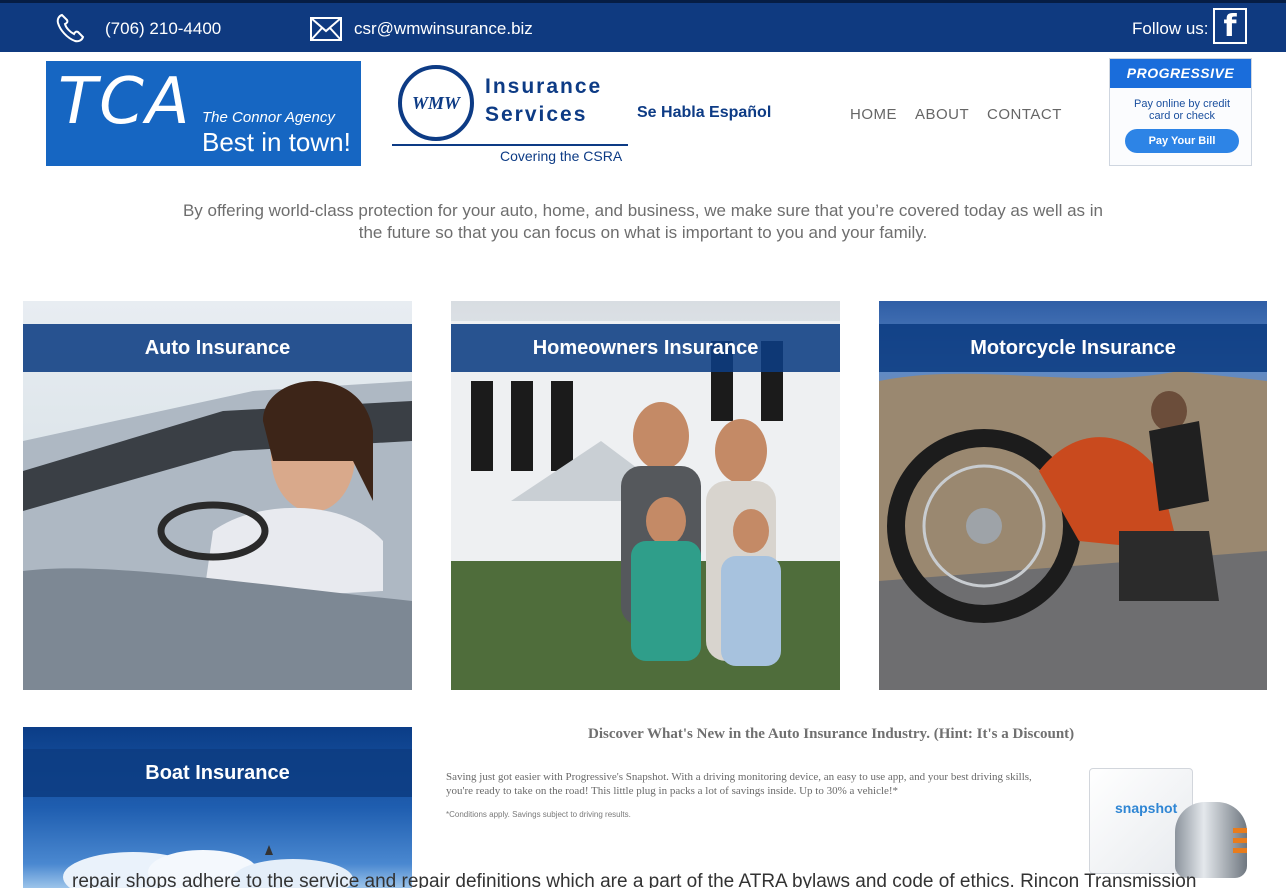 This screenshot has height=888, width=1286. What do you see at coordinates (1159, 821) in the screenshot?
I see `snapshot-device-image: snapshot` at bounding box center [1159, 821].